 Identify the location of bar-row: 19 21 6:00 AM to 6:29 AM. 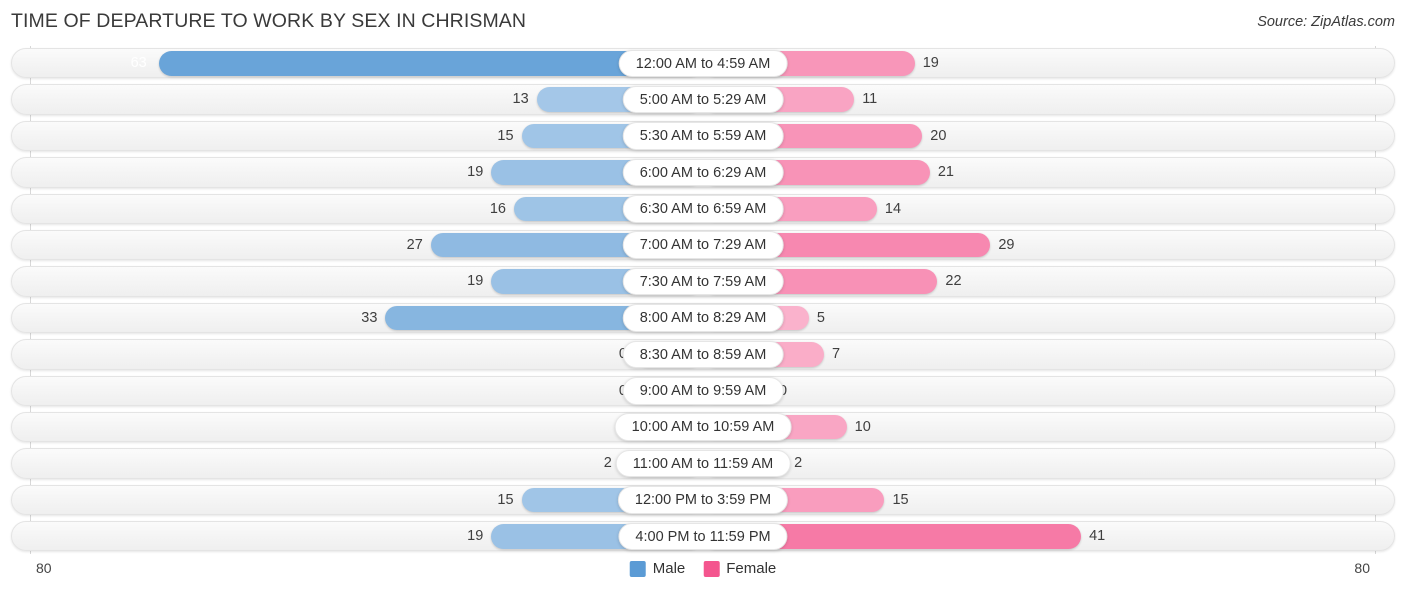
(703, 172).